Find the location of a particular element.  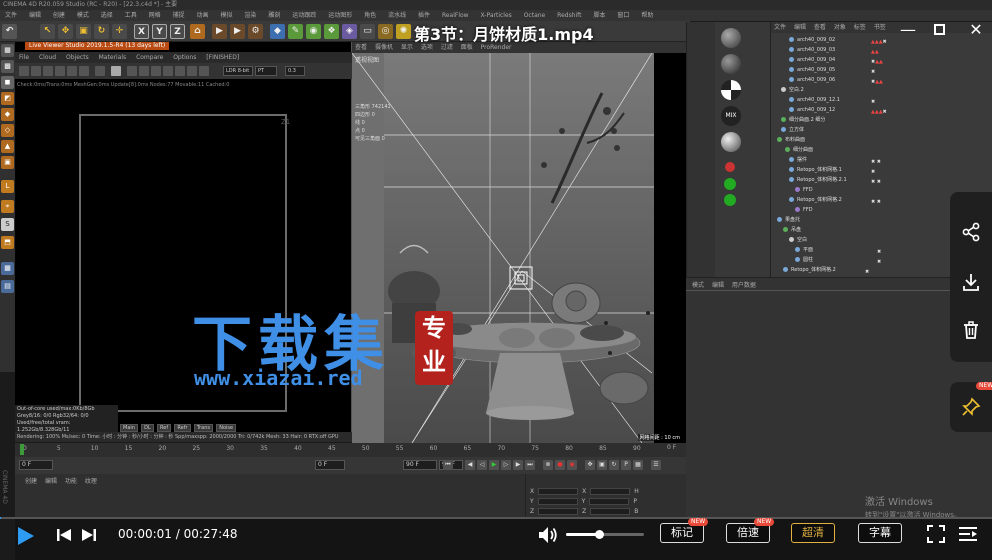

menu-item: 帮助 is located at coordinates (647, 15).